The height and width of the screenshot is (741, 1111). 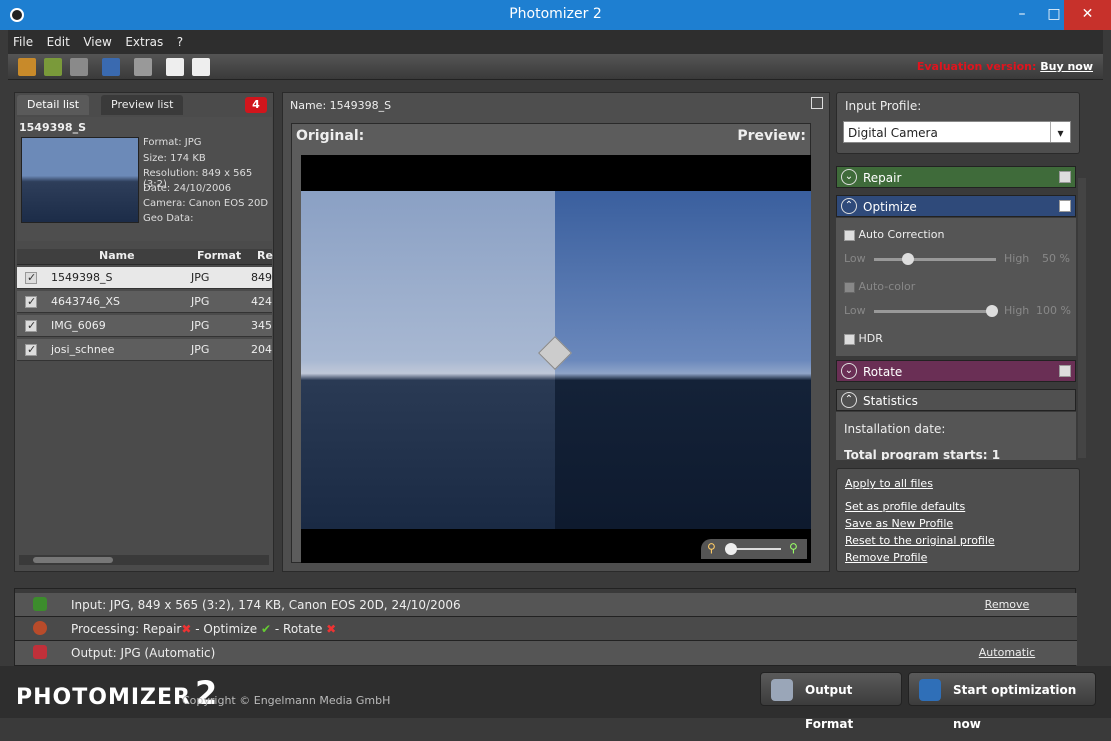 I want to click on installation-date: Installation date:, so click(x=895, y=429).